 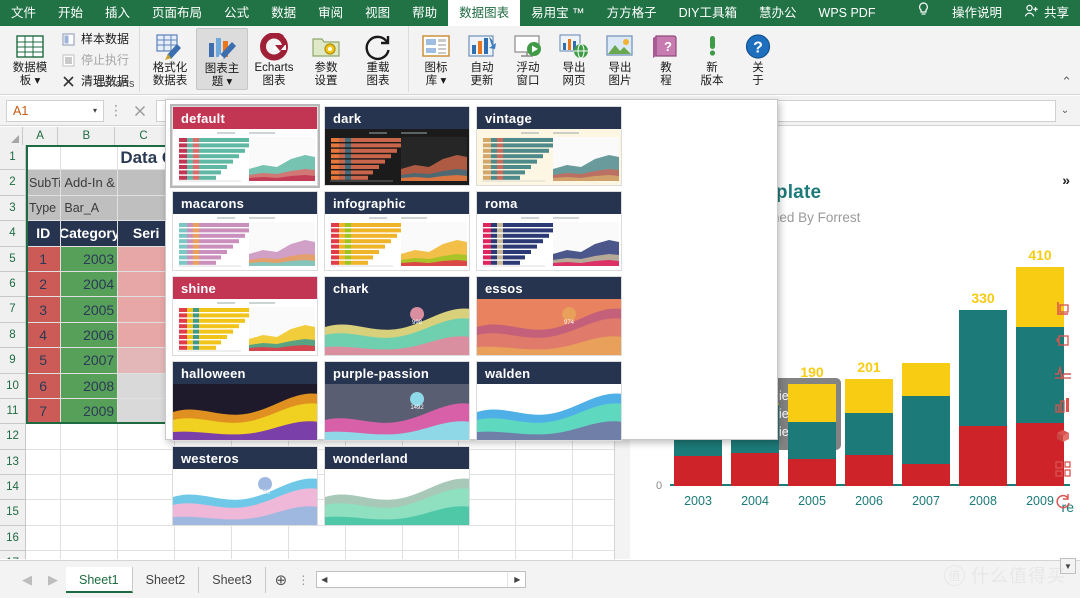 I want to click on cell-id: 2, so click(x=44, y=284).